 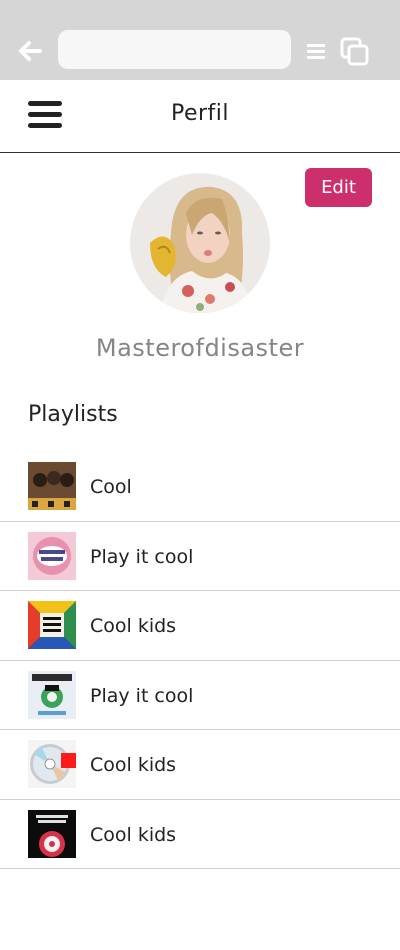 What do you see at coordinates (355, 52) in the screenshot?
I see `tabs-icon` at bounding box center [355, 52].